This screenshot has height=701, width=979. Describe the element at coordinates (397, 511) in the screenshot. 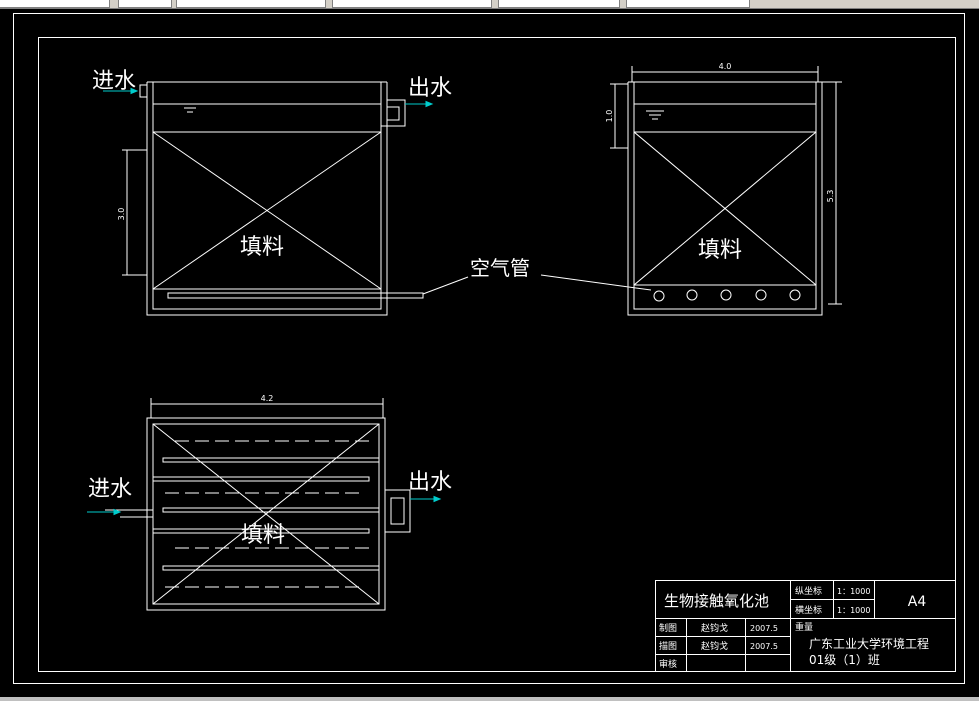

I see `plan-outlet-box` at that location.